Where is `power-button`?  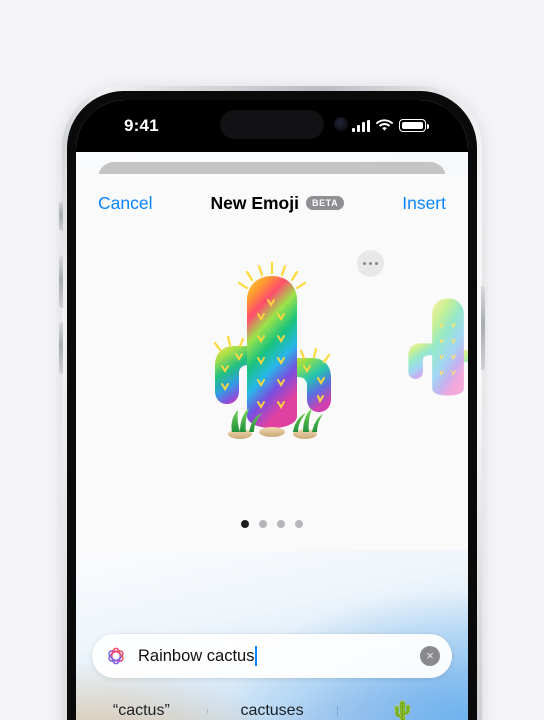
power-button is located at coordinates (483, 328).